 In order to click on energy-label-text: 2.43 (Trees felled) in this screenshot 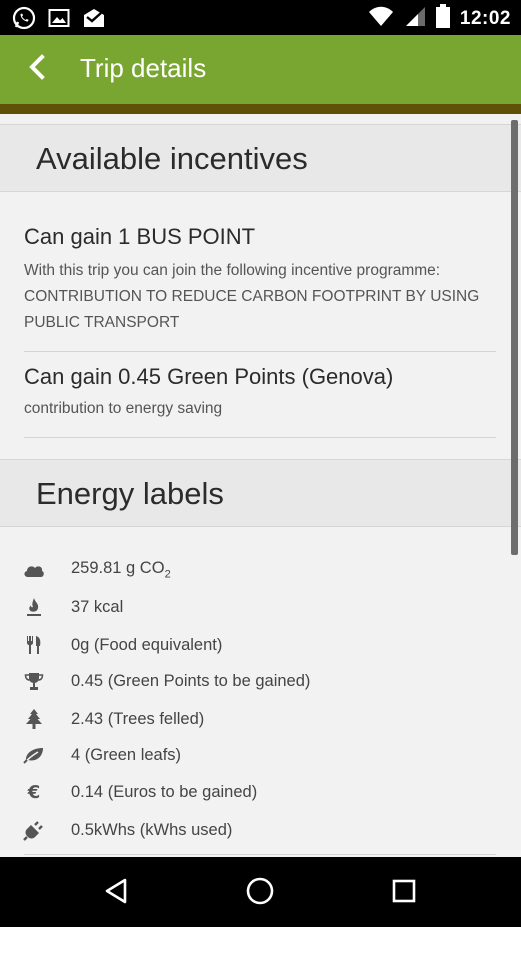, I will do `click(138, 718)`.